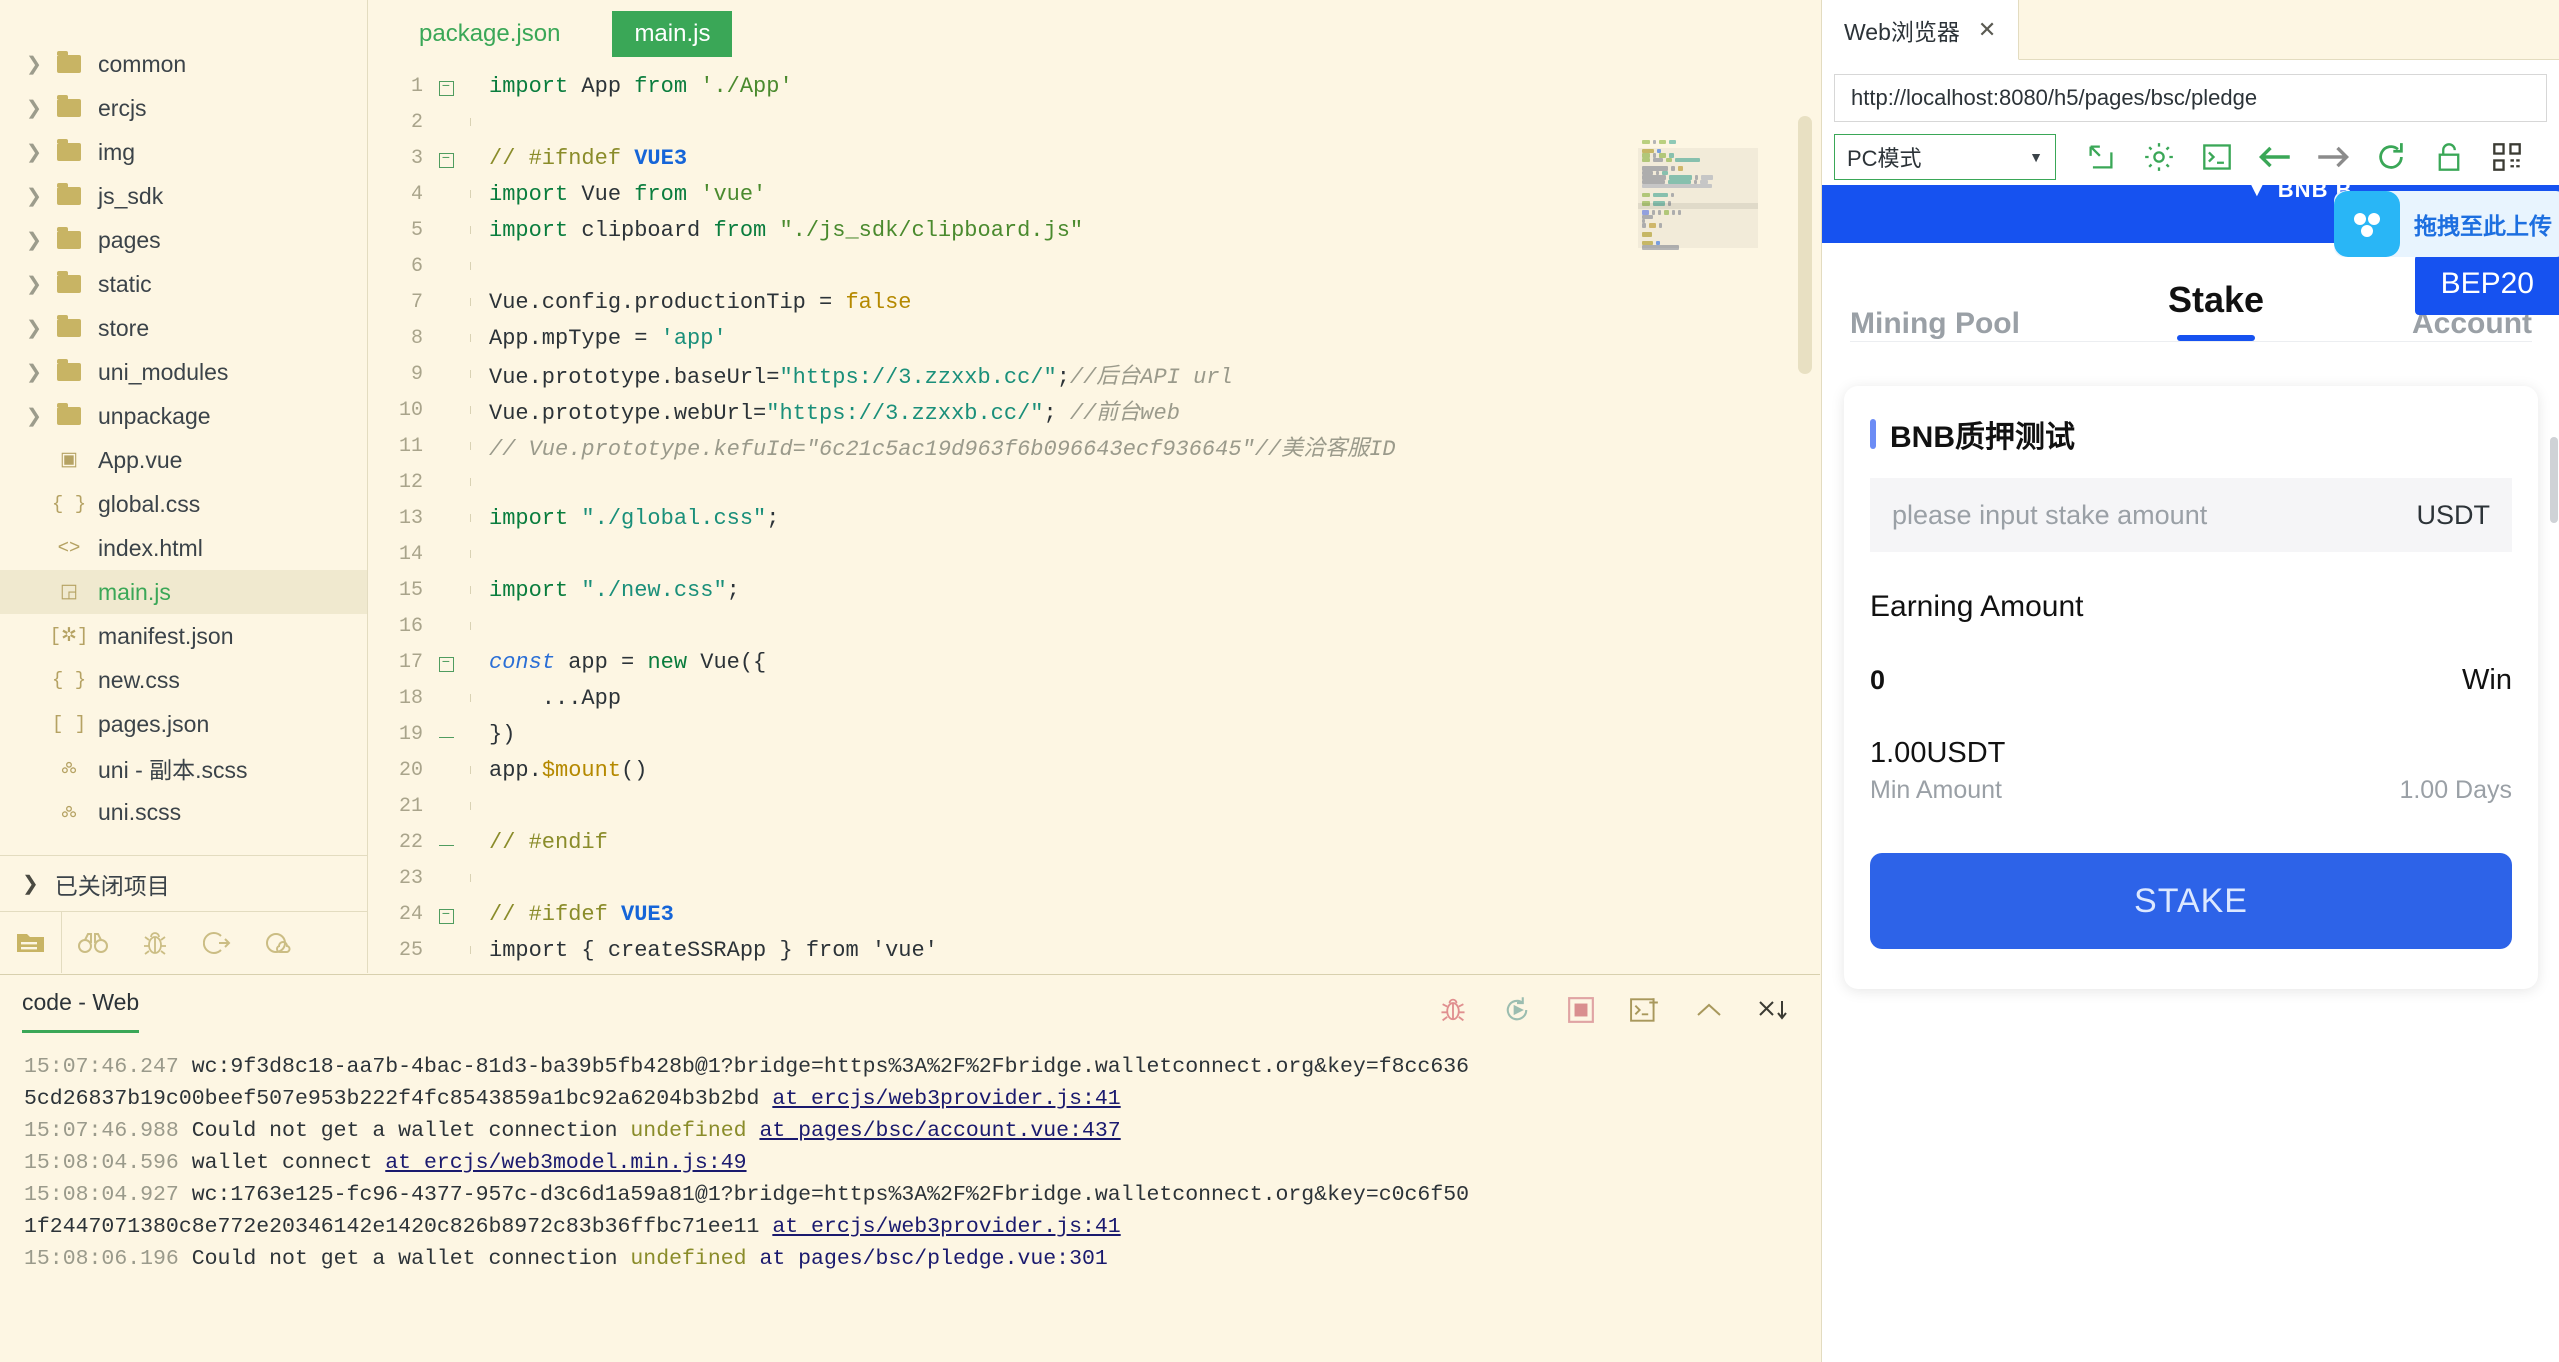 The height and width of the screenshot is (1362, 2559). I want to click on tree-item-app-vue: ❯▣App.vue, so click(183, 460).